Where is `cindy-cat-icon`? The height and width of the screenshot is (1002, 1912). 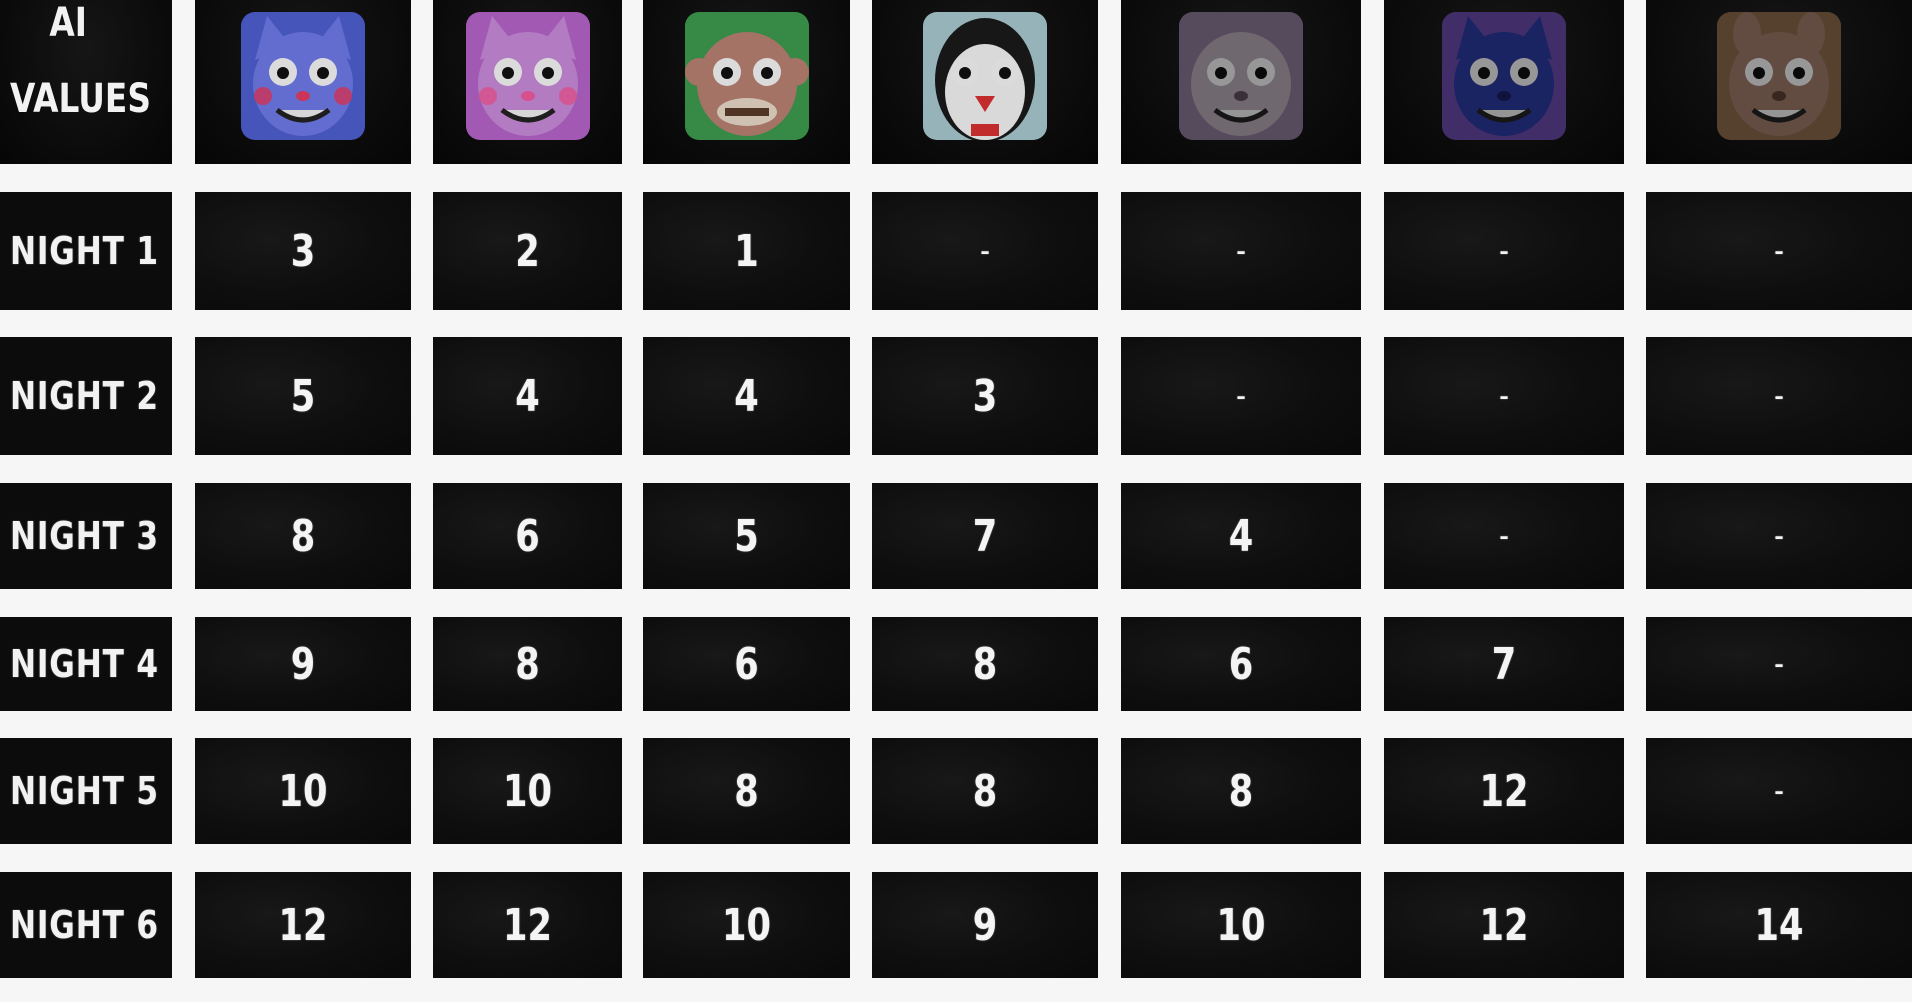
cindy-cat-icon is located at coordinates (528, 76).